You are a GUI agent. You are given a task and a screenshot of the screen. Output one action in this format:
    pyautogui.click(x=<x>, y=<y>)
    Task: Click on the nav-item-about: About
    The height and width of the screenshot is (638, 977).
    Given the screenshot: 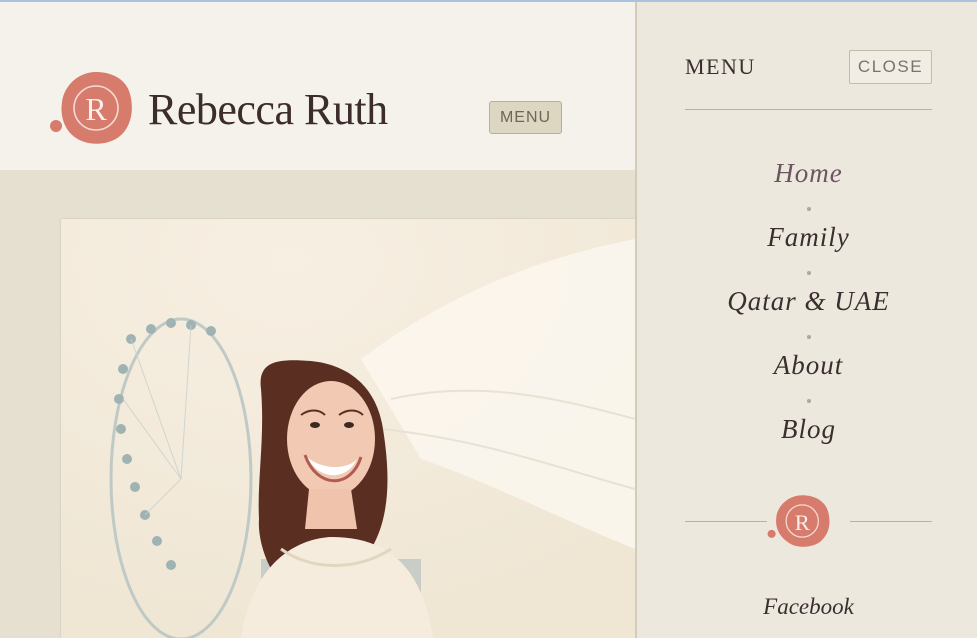 What is the action you would take?
    pyautogui.click(x=808, y=376)
    